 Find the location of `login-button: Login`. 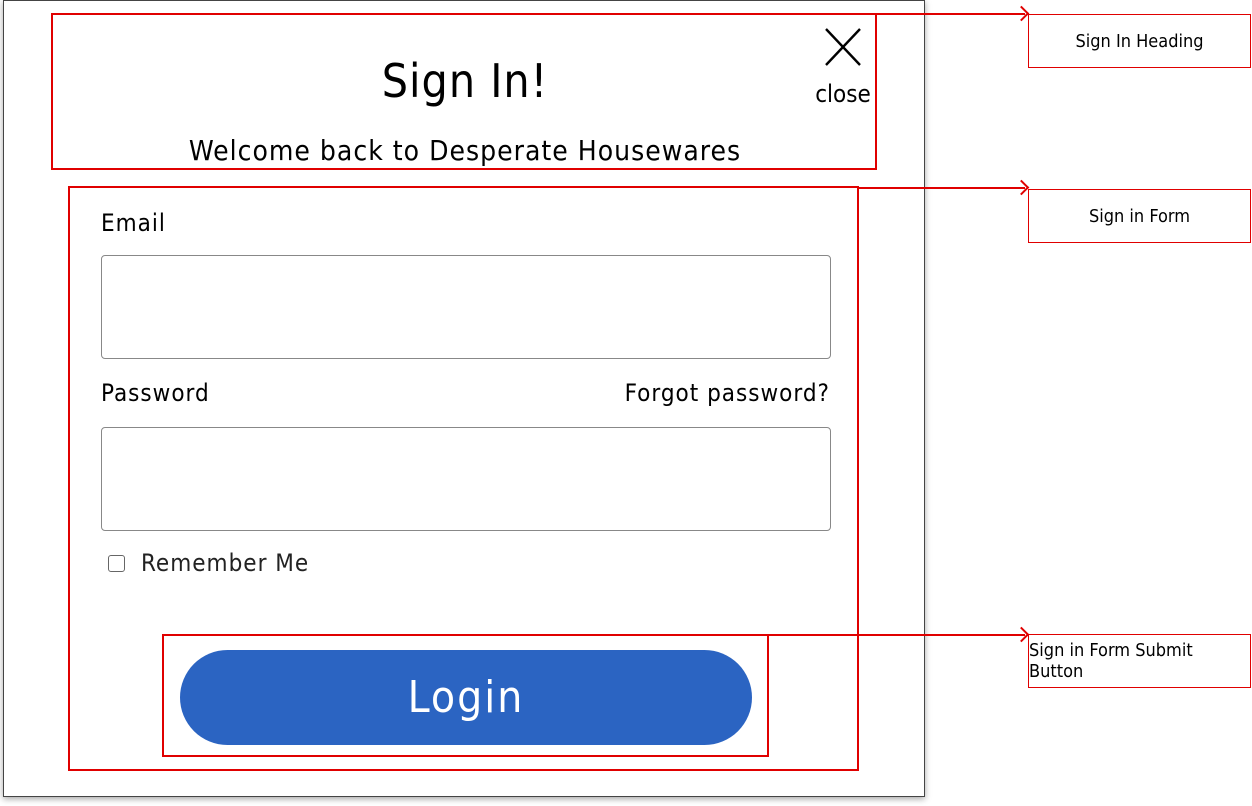

login-button: Login is located at coordinates (466, 697).